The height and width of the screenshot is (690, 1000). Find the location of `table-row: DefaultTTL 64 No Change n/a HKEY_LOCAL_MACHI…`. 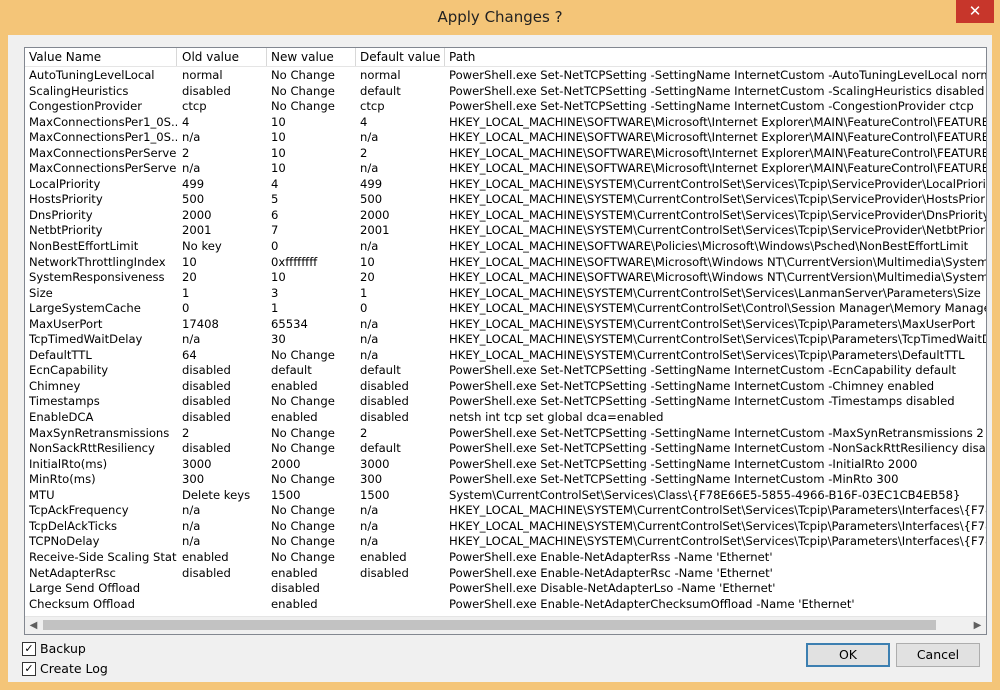

table-row: DefaultTTL 64 No Change n/a HKEY_LOCAL_MACHI… is located at coordinates (505, 356).